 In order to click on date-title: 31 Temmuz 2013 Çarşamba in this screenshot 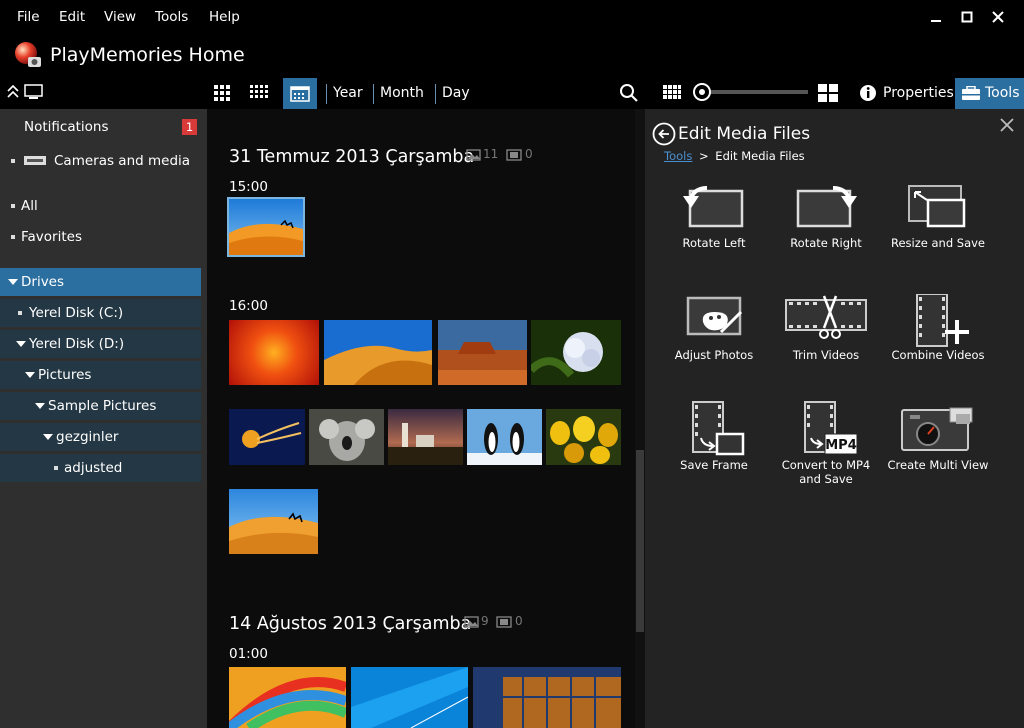, I will do `click(352, 157)`.